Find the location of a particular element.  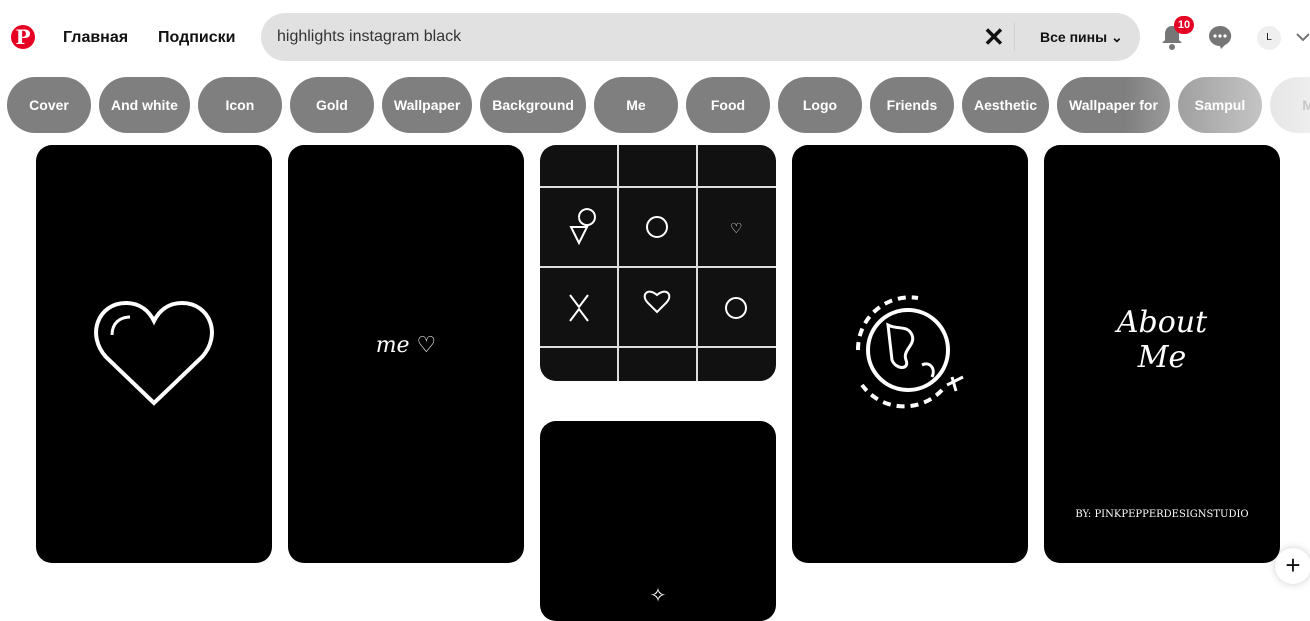

chip: Icon is located at coordinates (239, 105).